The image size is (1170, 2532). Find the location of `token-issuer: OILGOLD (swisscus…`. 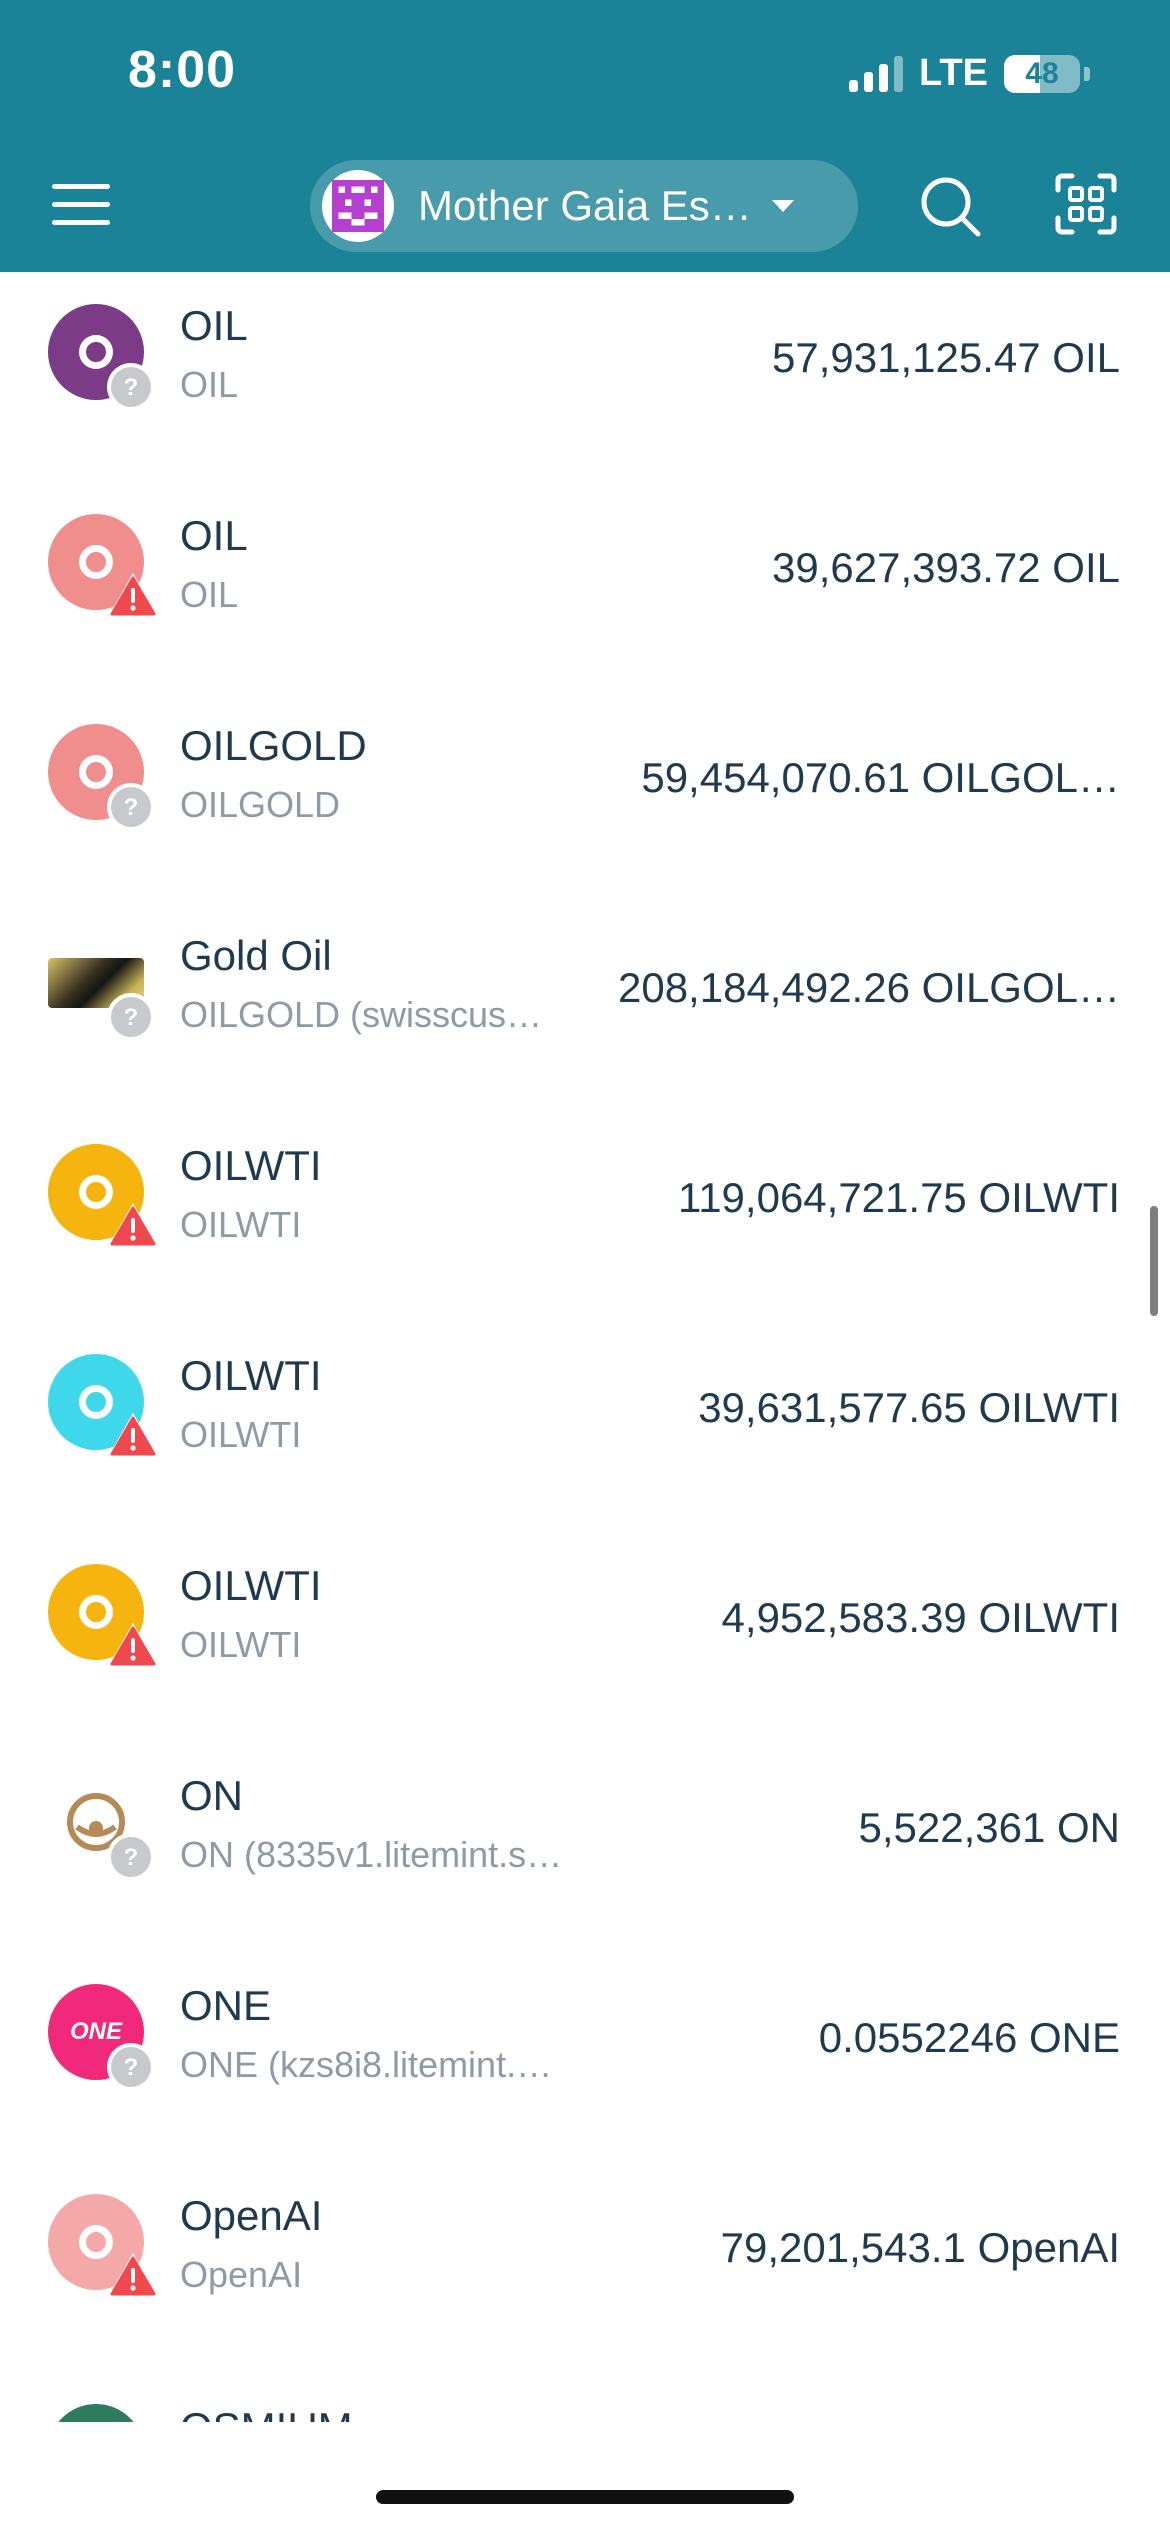

token-issuer: OILGOLD (swisscus… is located at coordinates (361, 1014).